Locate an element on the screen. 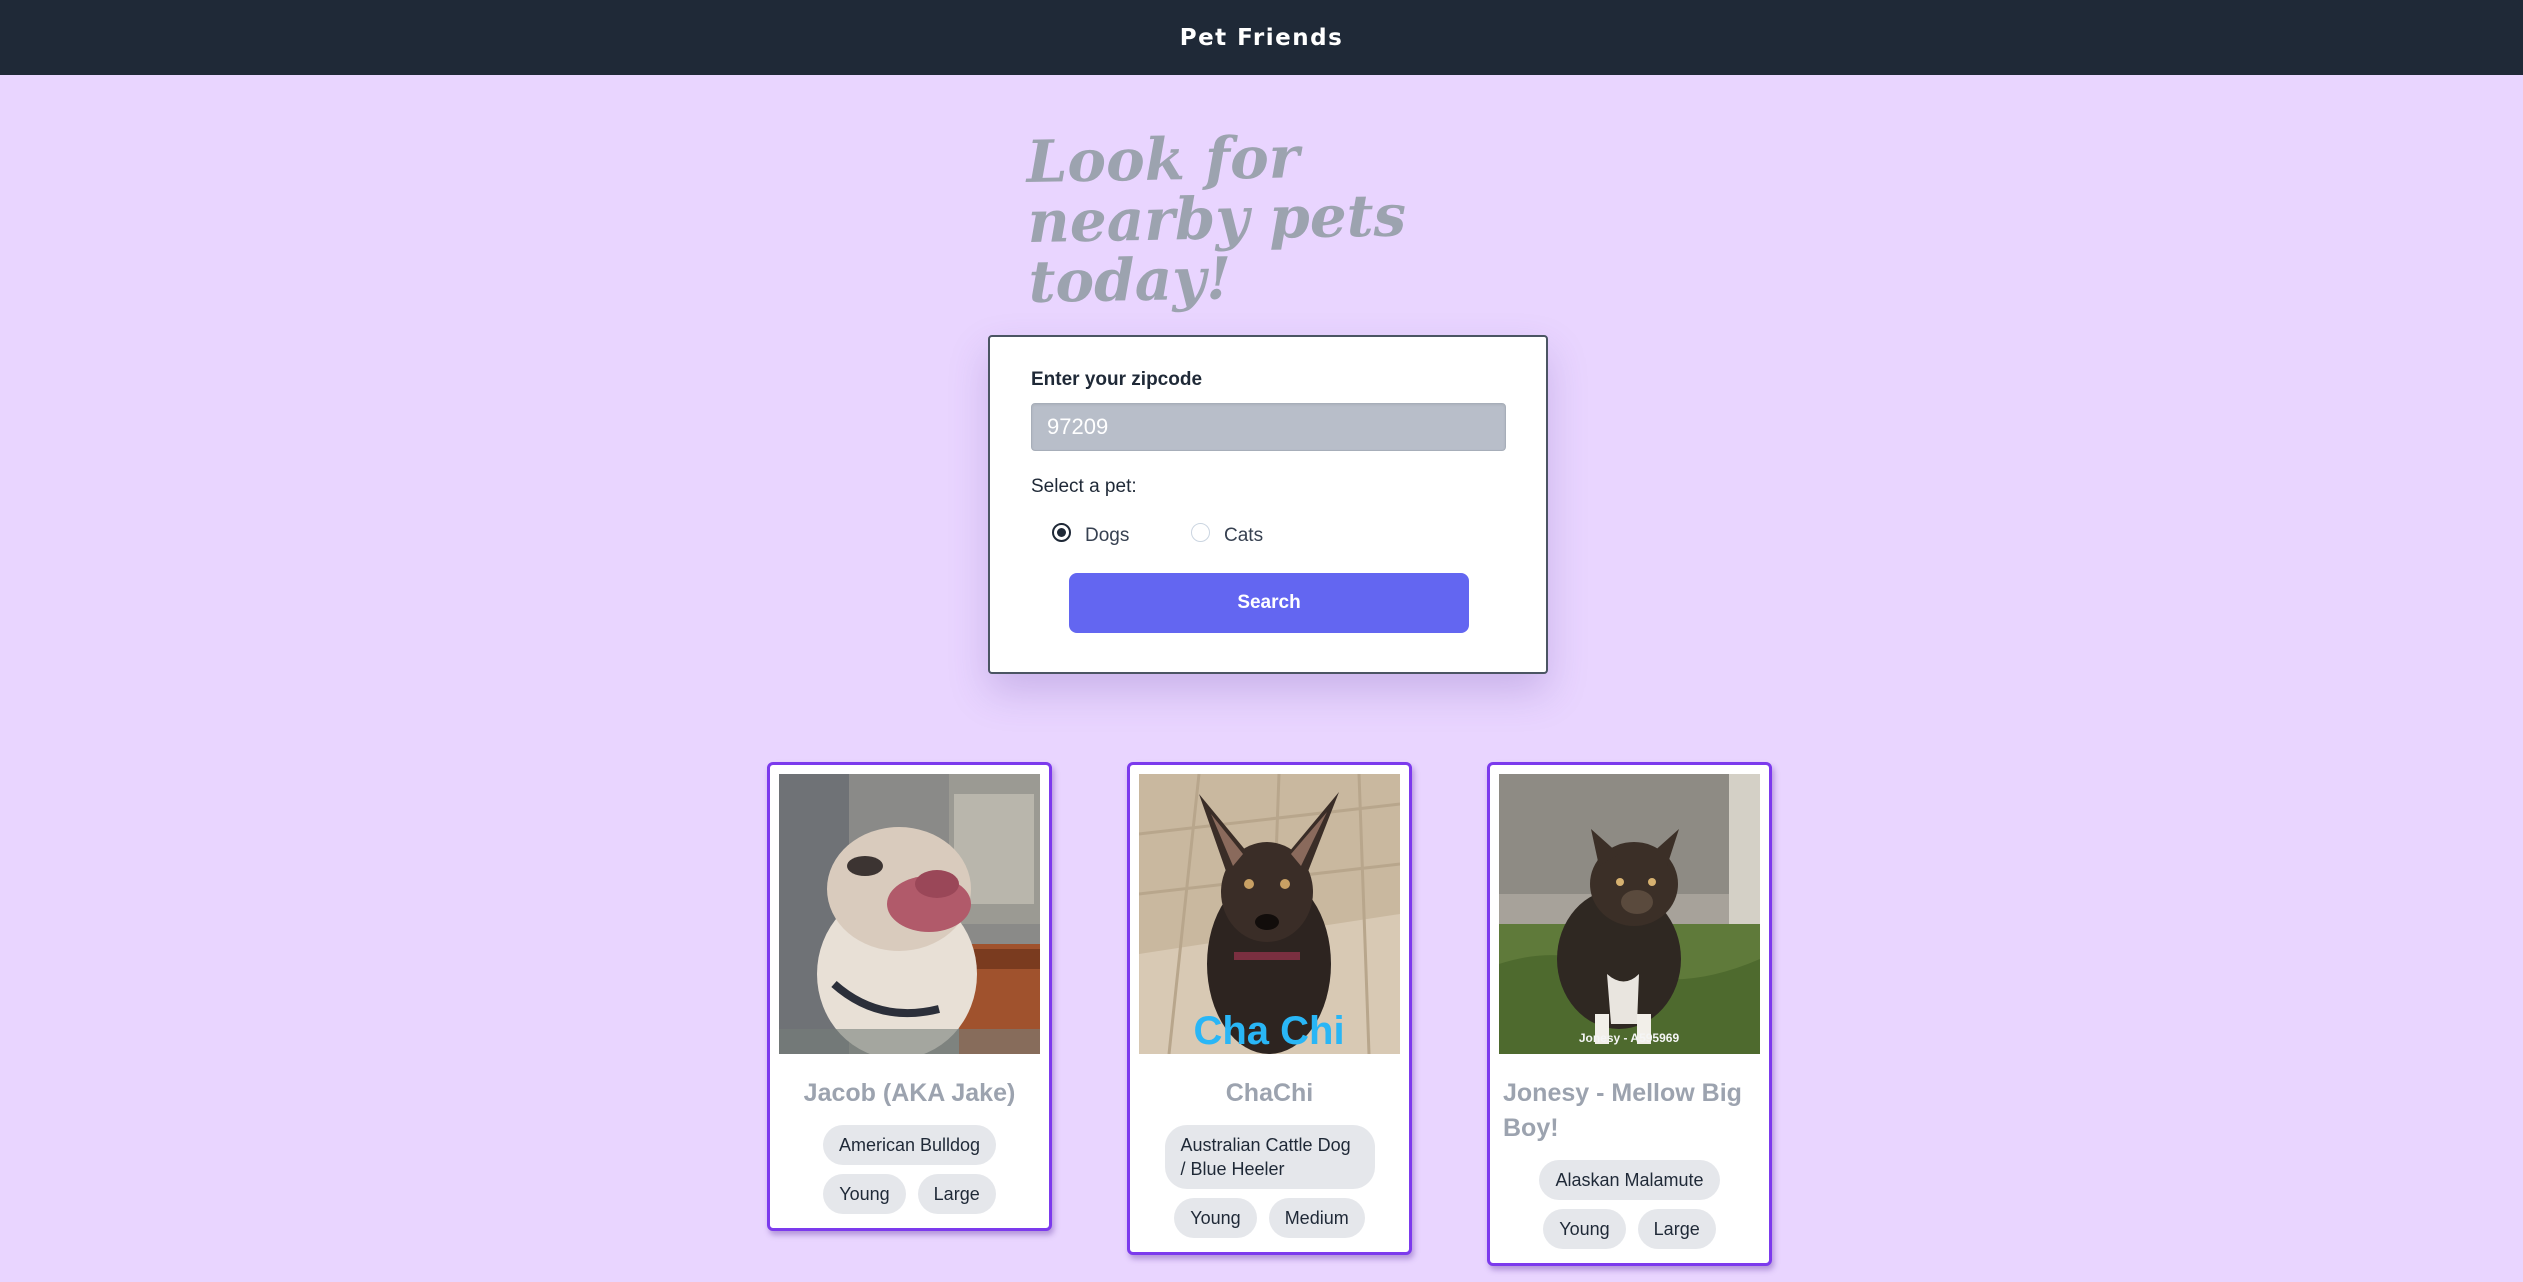  zipcode-input is located at coordinates (1268, 427).